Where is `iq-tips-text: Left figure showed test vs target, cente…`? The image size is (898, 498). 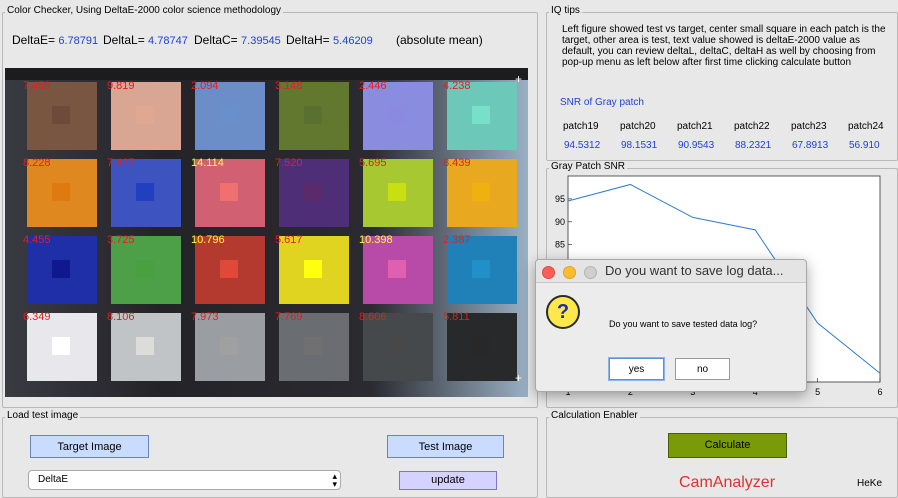
iq-tips-text: Left figure showed test vs target, cente… is located at coordinates (724, 46).